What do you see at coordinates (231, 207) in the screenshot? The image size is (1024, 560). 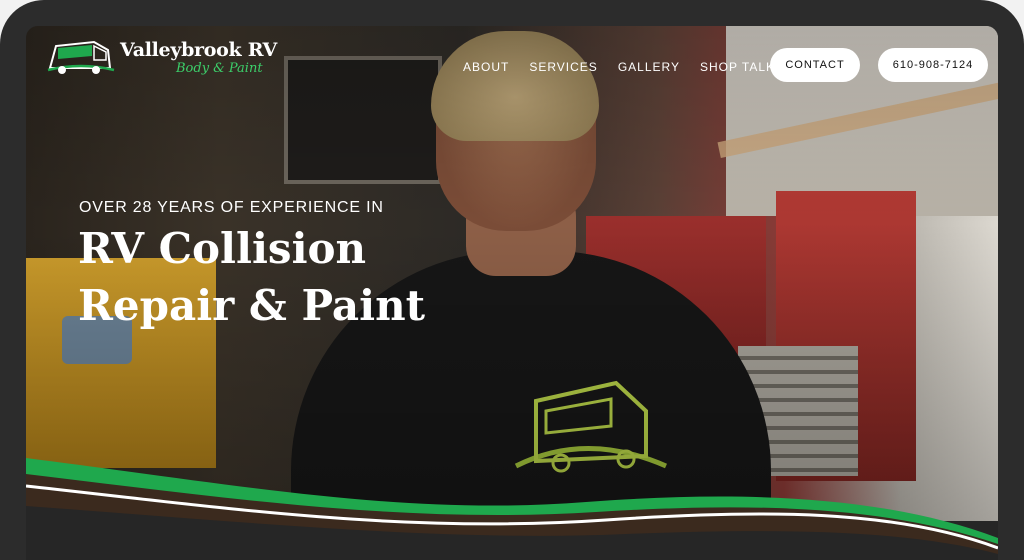 I see `hero-eyebrow: OVER 28 YEARS OF EXPERIENCE IN` at bounding box center [231, 207].